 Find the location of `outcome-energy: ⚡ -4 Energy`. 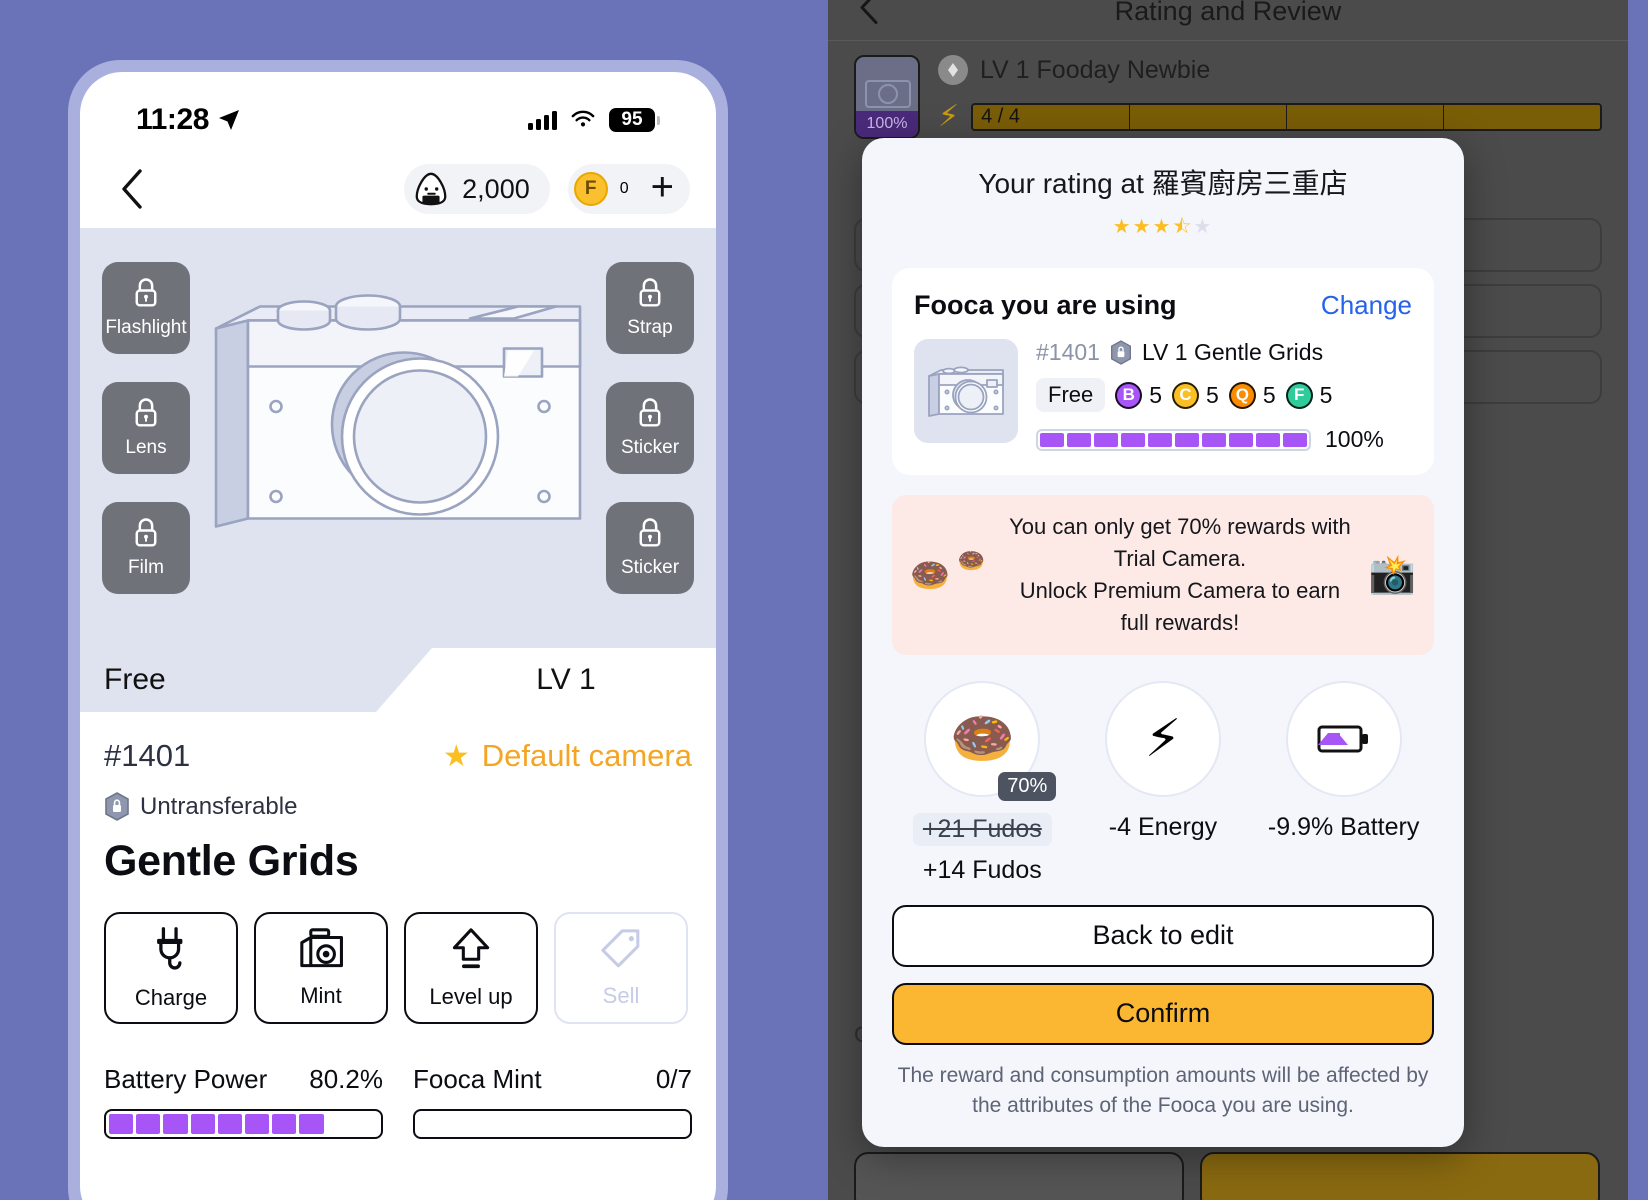

outcome-energy: ⚡ -4 Energy is located at coordinates (1163, 782).